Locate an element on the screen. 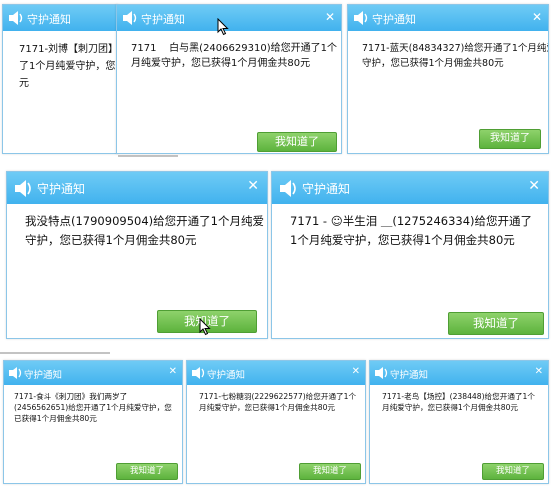 The image size is (552, 486). notification-message: 7171-刘博【刺刀团】给您开通 了1个月纯爱守护，您已获得1个月佣金共 元 is located at coordinates (68, 66).